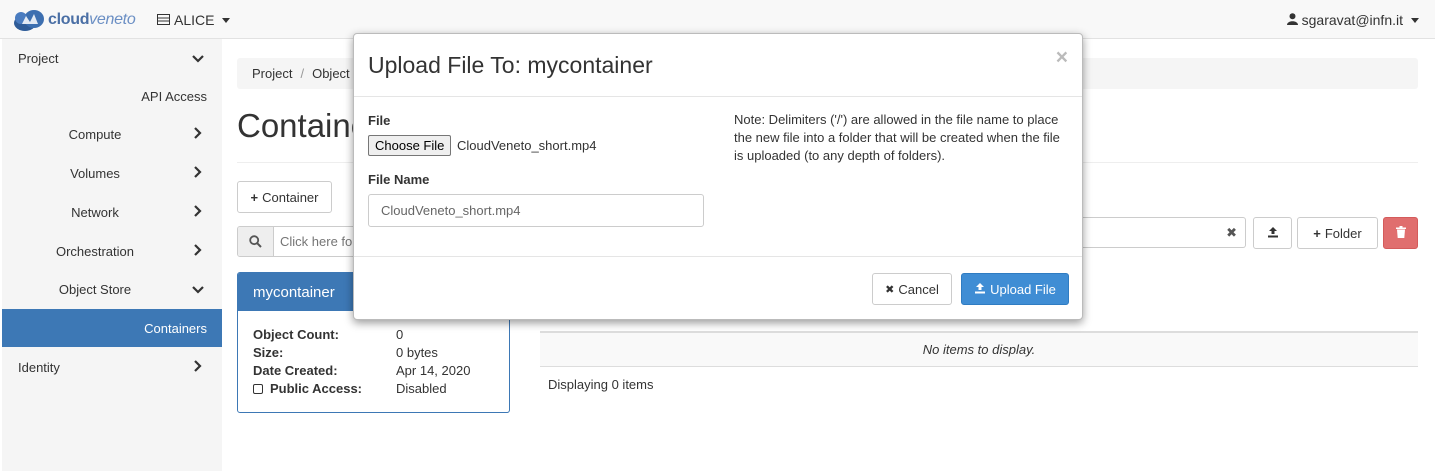 The height and width of the screenshot is (471, 1435). What do you see at coordinates (718, 256) in the screenshot?
I see `modal-footer-divider` at bounding box center [718, 256].